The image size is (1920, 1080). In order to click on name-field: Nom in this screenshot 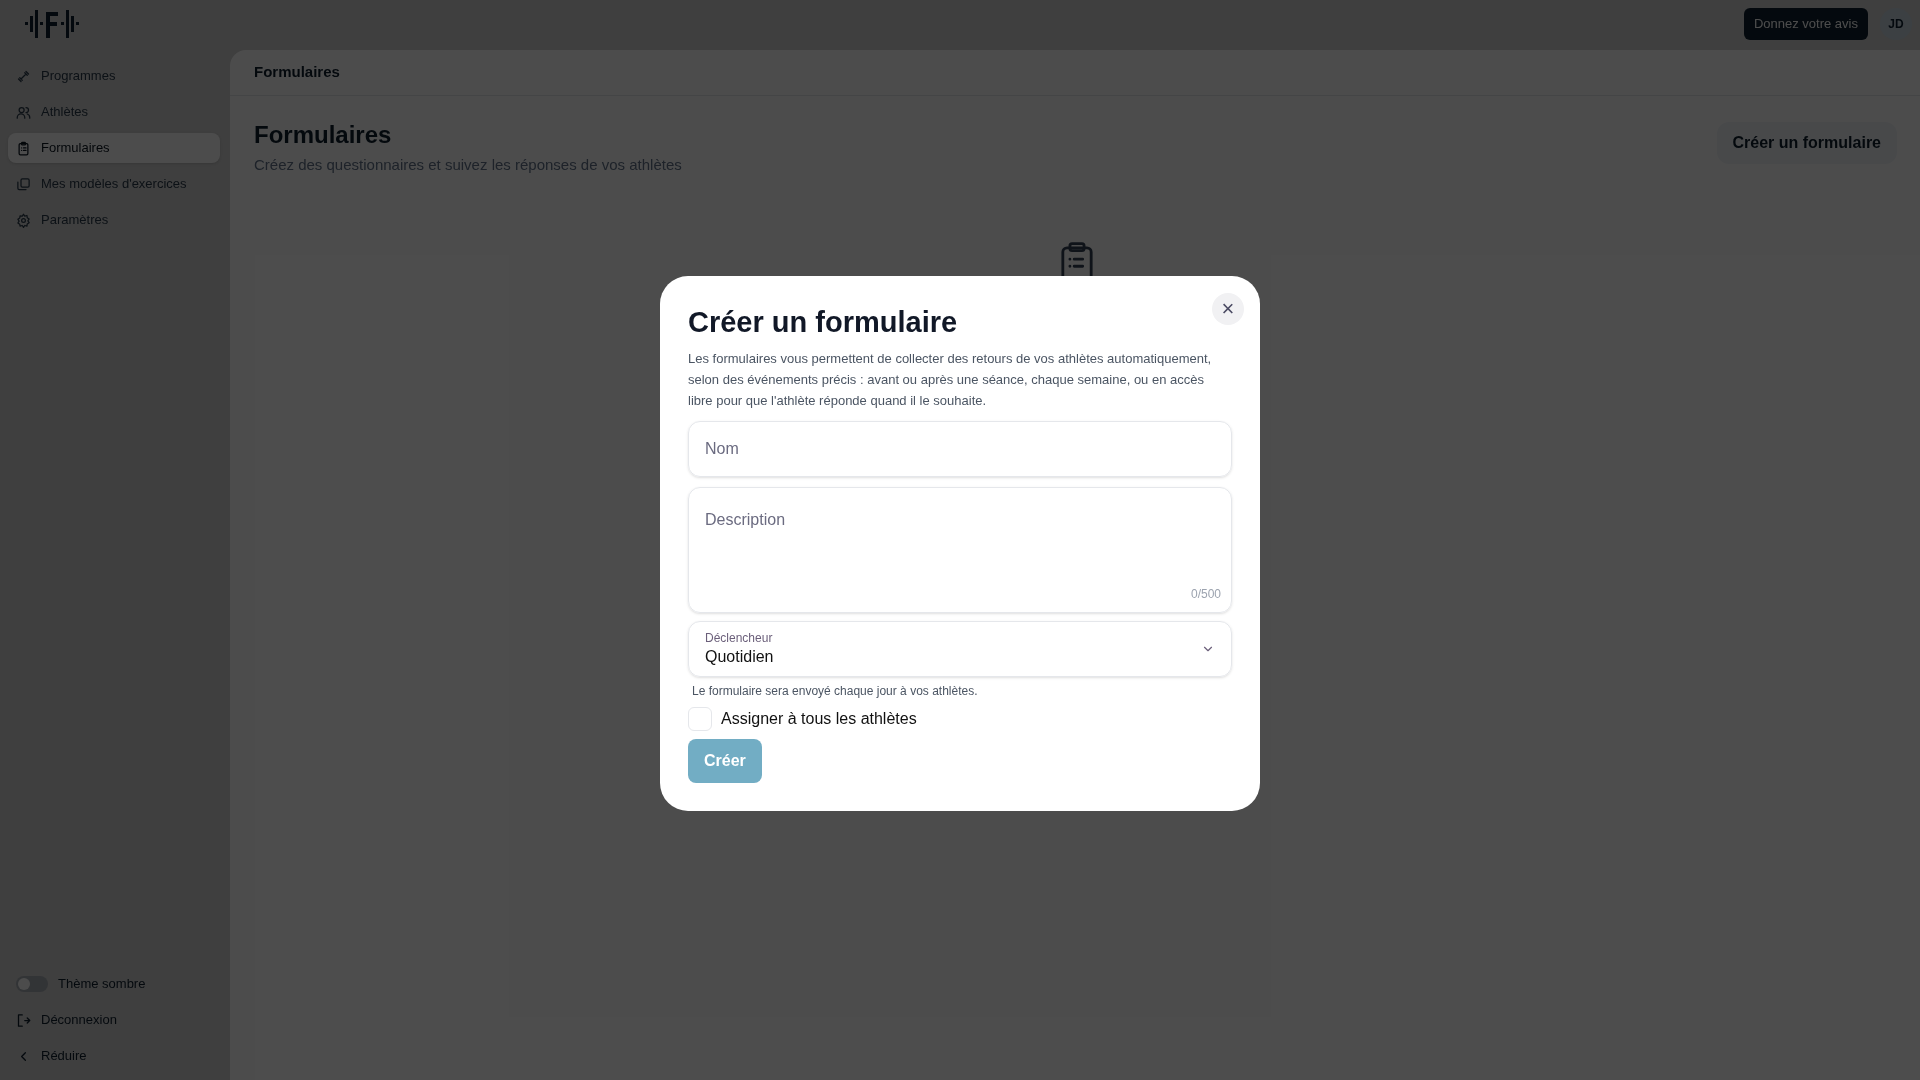, I will do `click(960, 449)`.